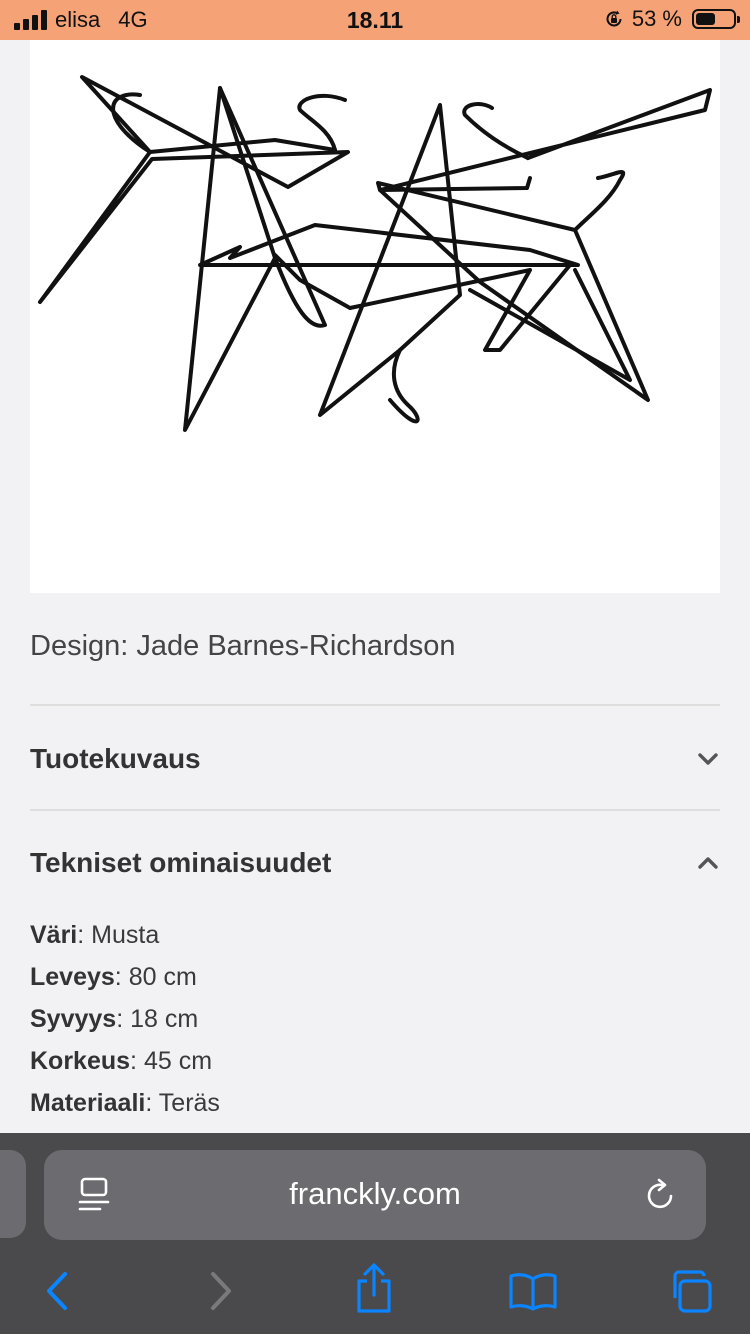 The width and height of the screenshot is (750, 1334). I want to click on bookmarks-button, so click(533, 1291).